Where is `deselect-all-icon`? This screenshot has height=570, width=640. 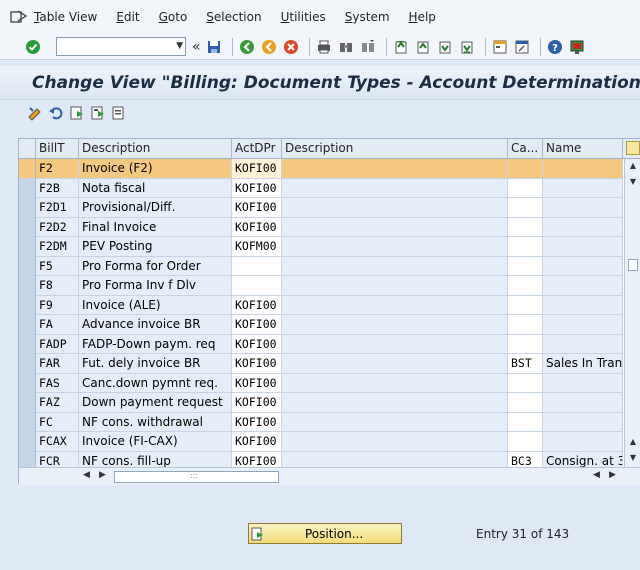 deselect-all-icon is located at coordinates (119, 113).